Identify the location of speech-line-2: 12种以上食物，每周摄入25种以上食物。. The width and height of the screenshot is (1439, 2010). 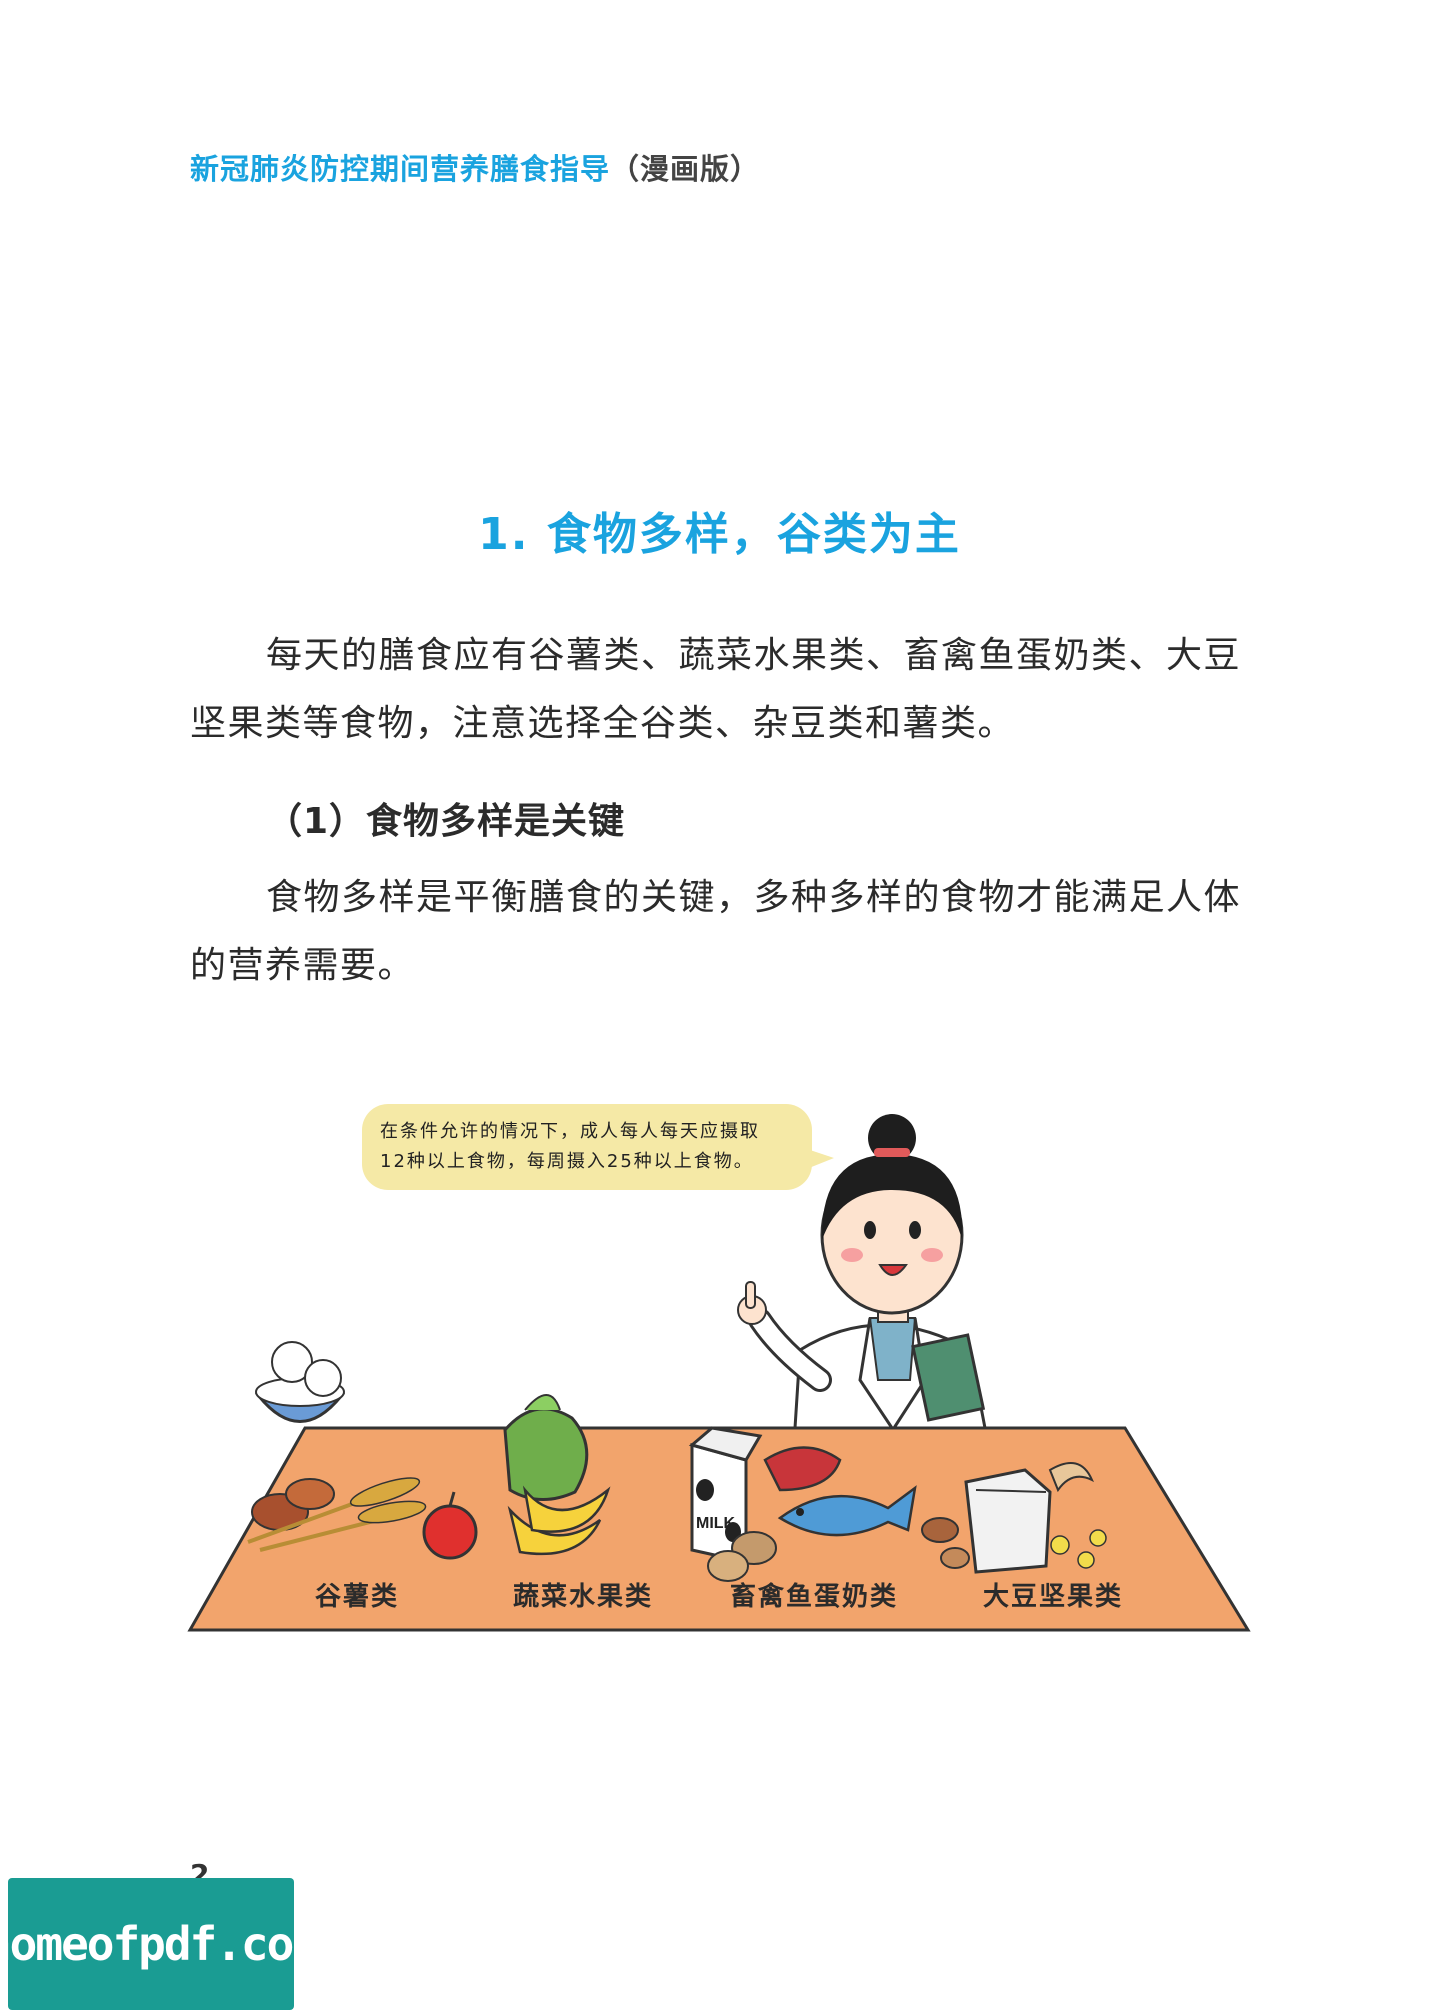
(567, 1161).